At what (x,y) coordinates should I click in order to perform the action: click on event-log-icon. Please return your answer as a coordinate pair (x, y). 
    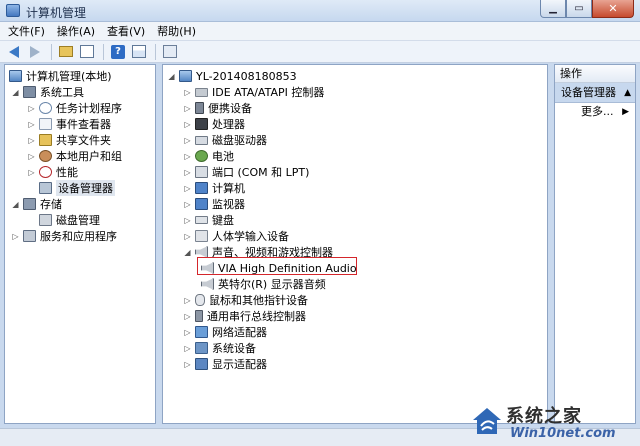
    Looking at the image, I should click on (45, 124).